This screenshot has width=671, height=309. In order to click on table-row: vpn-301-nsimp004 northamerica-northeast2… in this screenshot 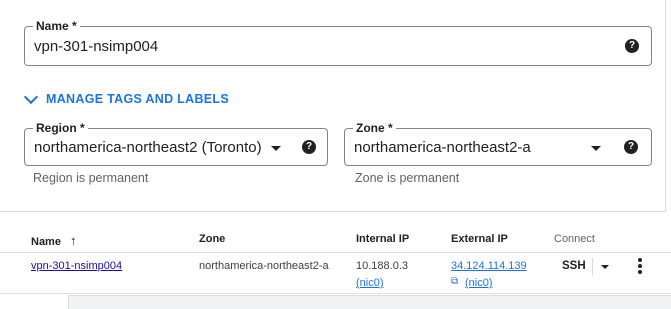, I will do `click(335, 273)`.